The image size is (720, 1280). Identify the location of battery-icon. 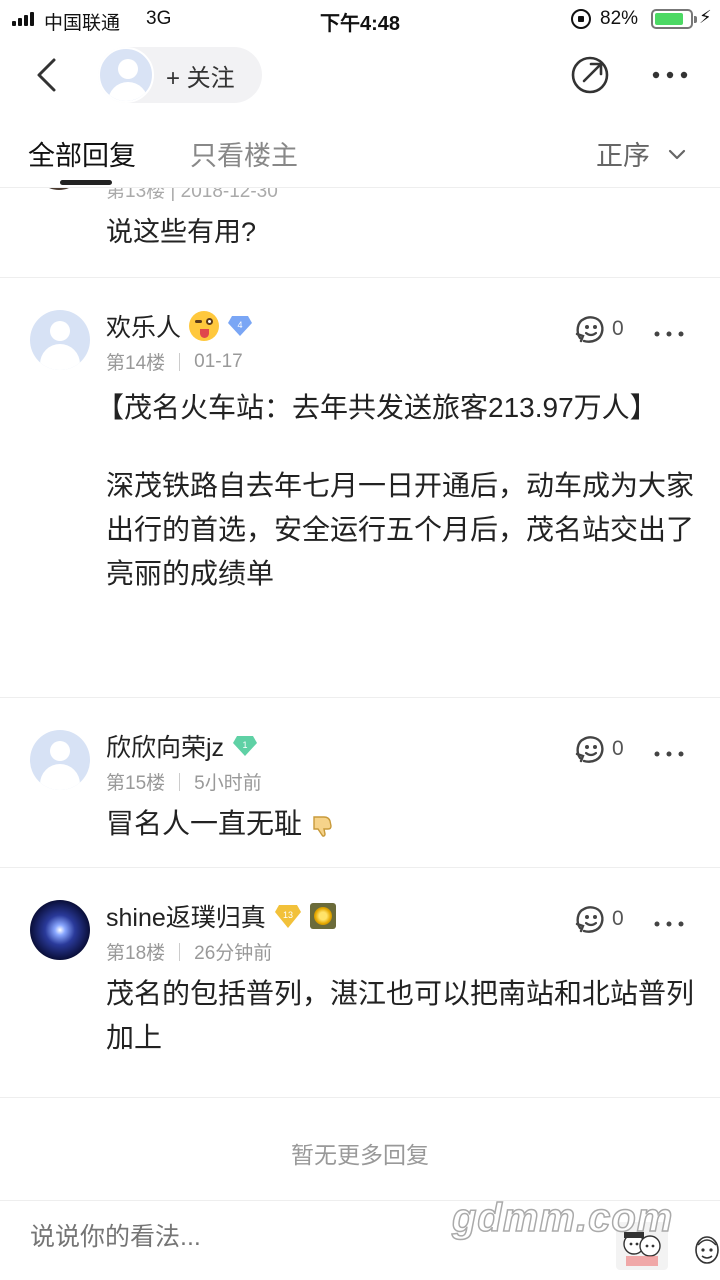
(674, 19).